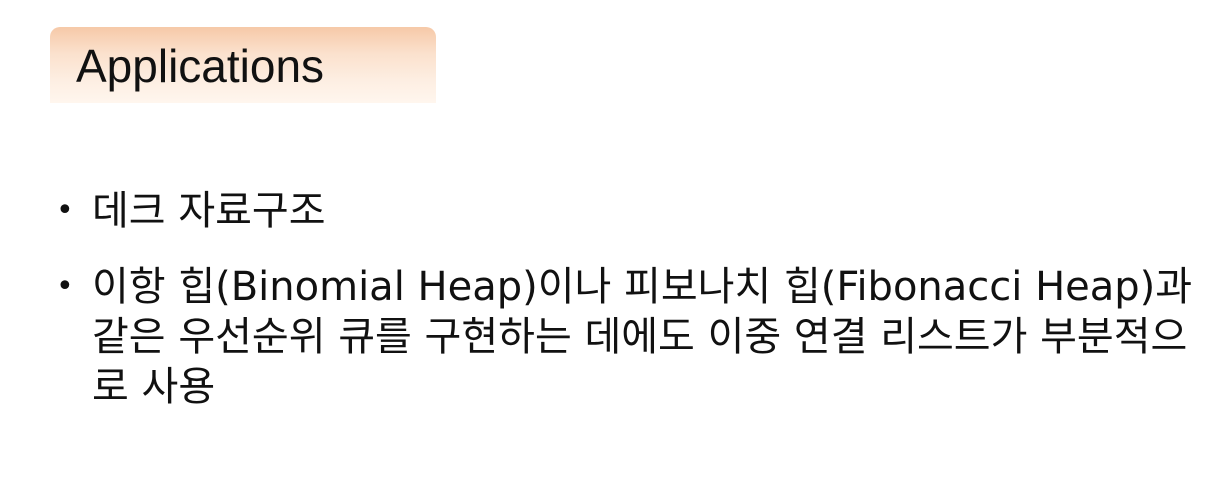 The height and width of the screenshot is (480, 1223). I want to click on title-banner: Applications, so click(243, 65).